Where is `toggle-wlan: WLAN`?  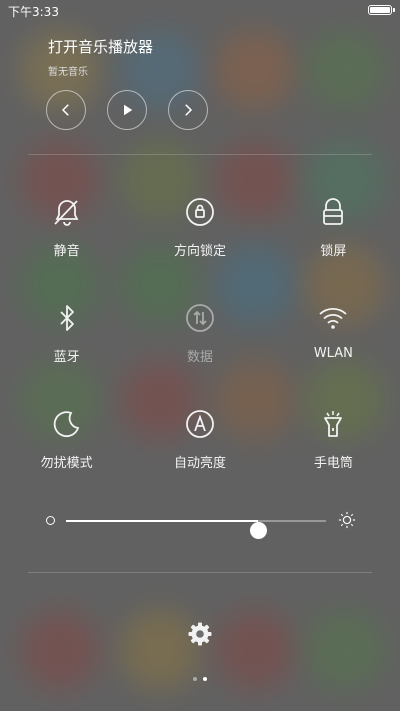 toggle-wlan: WLAN is located at coordinates (333, 355).